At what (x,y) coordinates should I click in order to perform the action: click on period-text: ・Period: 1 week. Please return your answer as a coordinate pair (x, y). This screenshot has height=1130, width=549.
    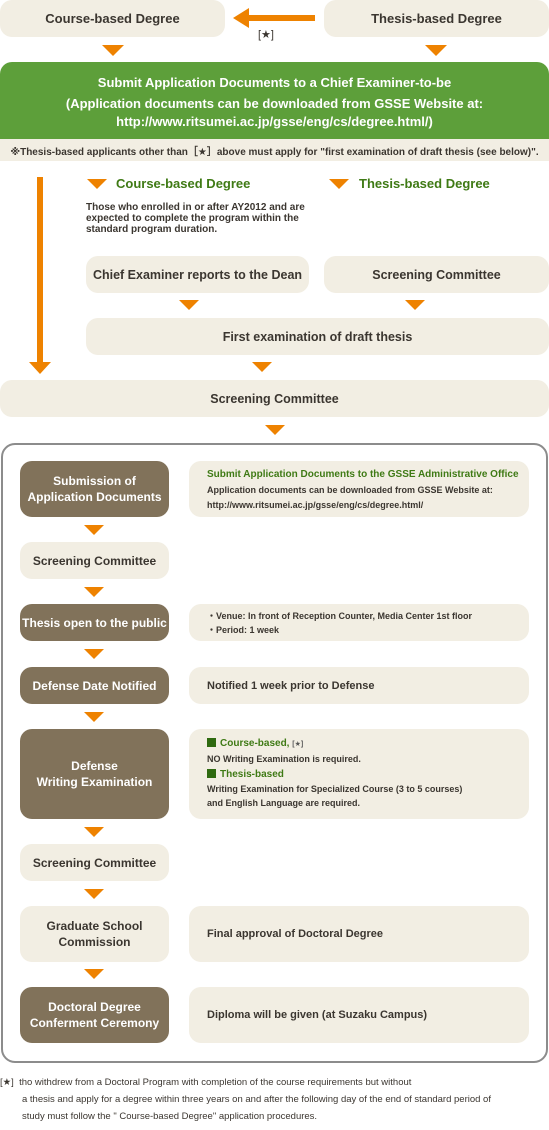
    Looking at the image, I should click on (243, 630).